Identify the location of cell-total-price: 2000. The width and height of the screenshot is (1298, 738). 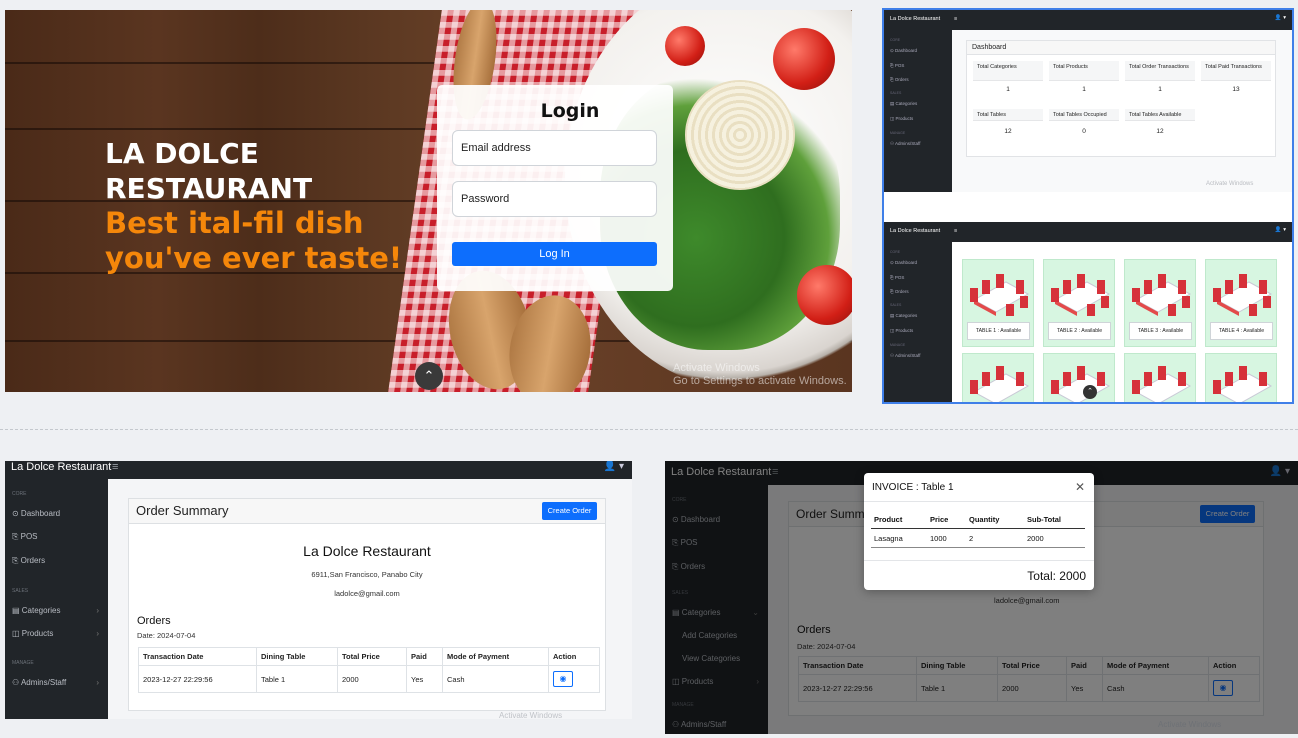
(372, 679).